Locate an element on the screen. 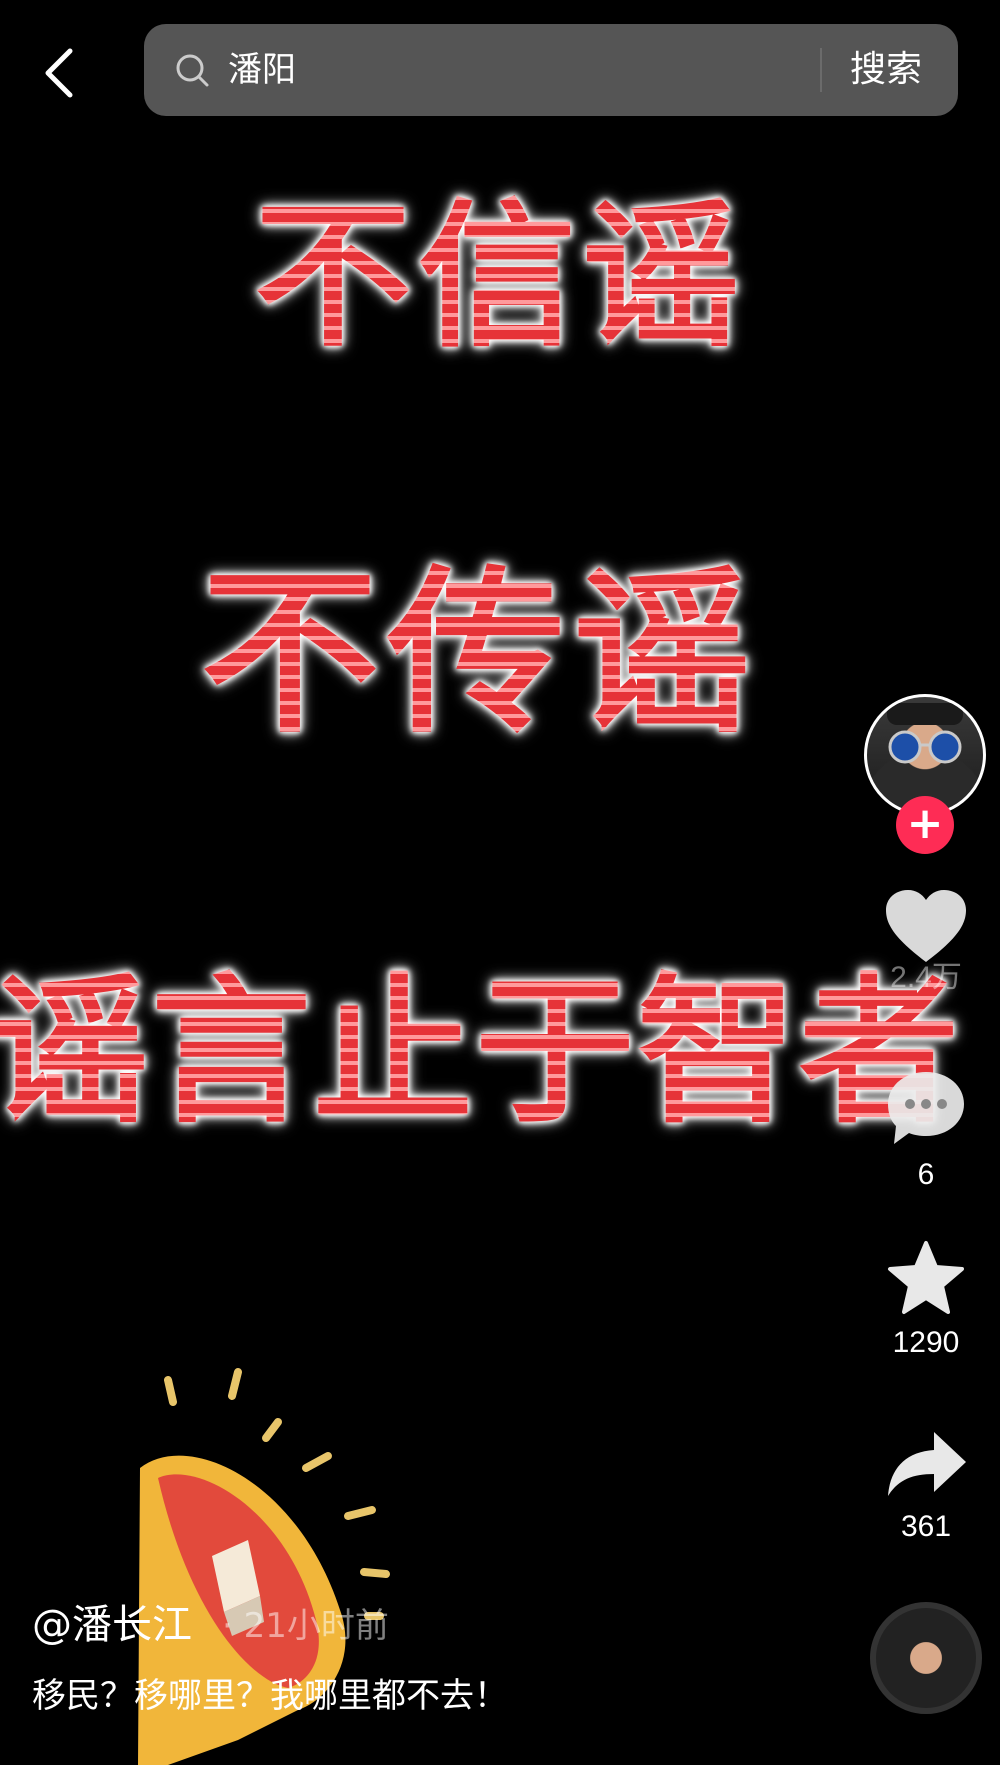 The height and width of the screenshot is (1765, 1000). search-icon is located at coordinates (192, 70).